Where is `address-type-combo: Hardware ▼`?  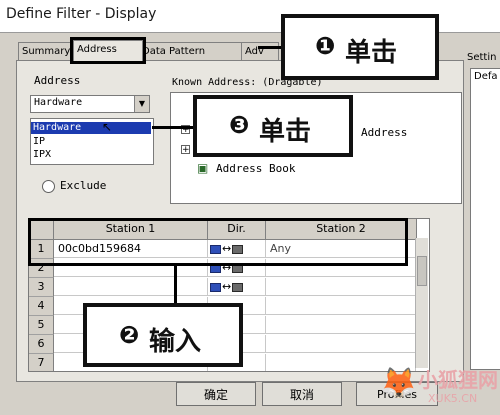 address-type-combo: Hardware ▼ is located at coordinates (90, 104).